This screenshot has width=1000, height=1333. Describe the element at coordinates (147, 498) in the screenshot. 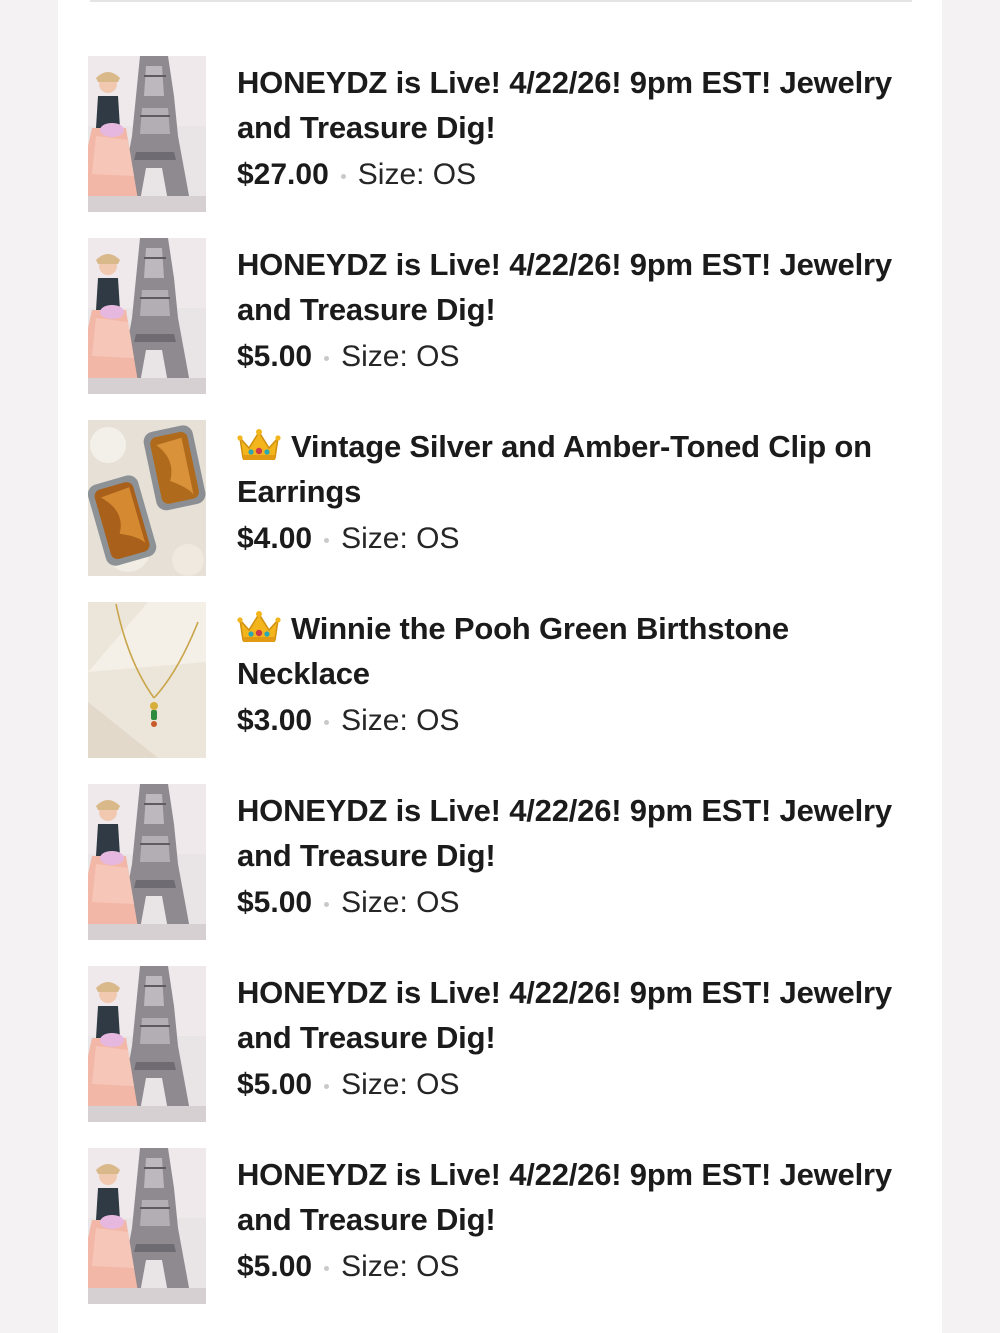

I see `listing-thumbnail-amber-earrings-photo` at that location.